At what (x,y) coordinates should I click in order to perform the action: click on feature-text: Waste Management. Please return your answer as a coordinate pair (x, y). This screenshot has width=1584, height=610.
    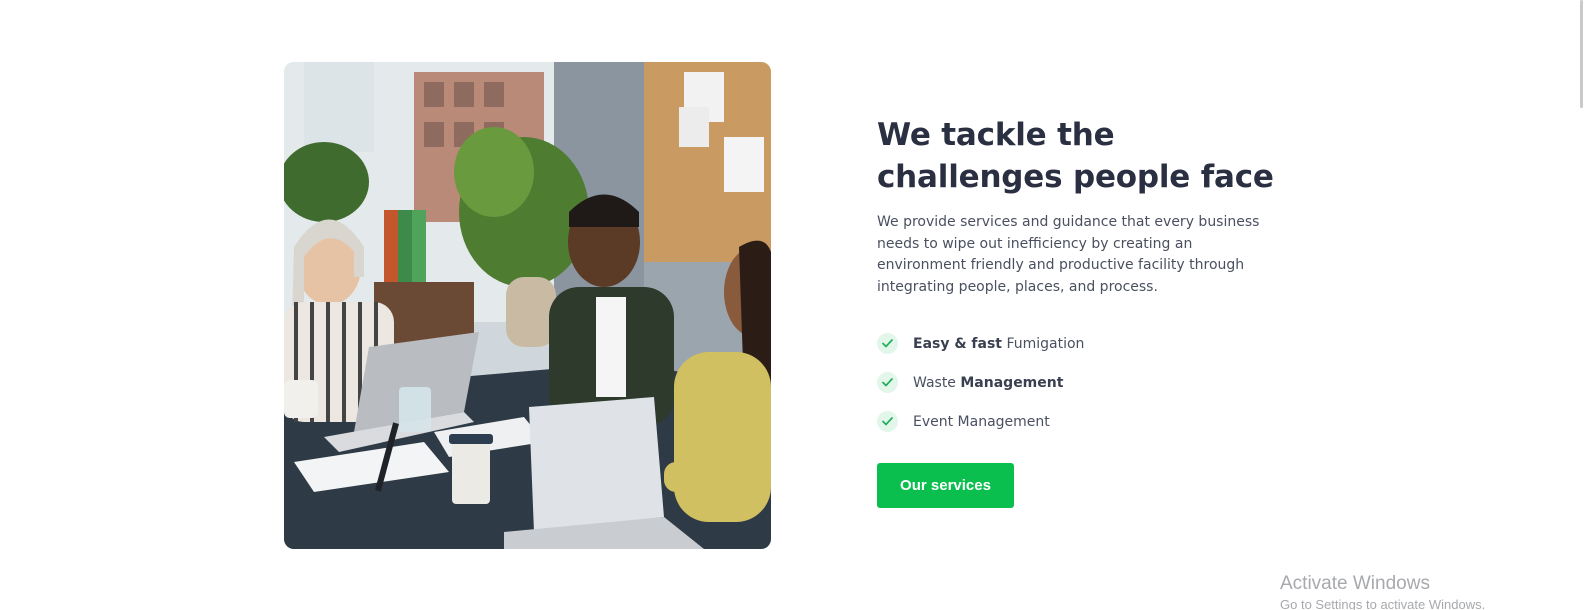
    Looking at the image, I should click on (988, 383).